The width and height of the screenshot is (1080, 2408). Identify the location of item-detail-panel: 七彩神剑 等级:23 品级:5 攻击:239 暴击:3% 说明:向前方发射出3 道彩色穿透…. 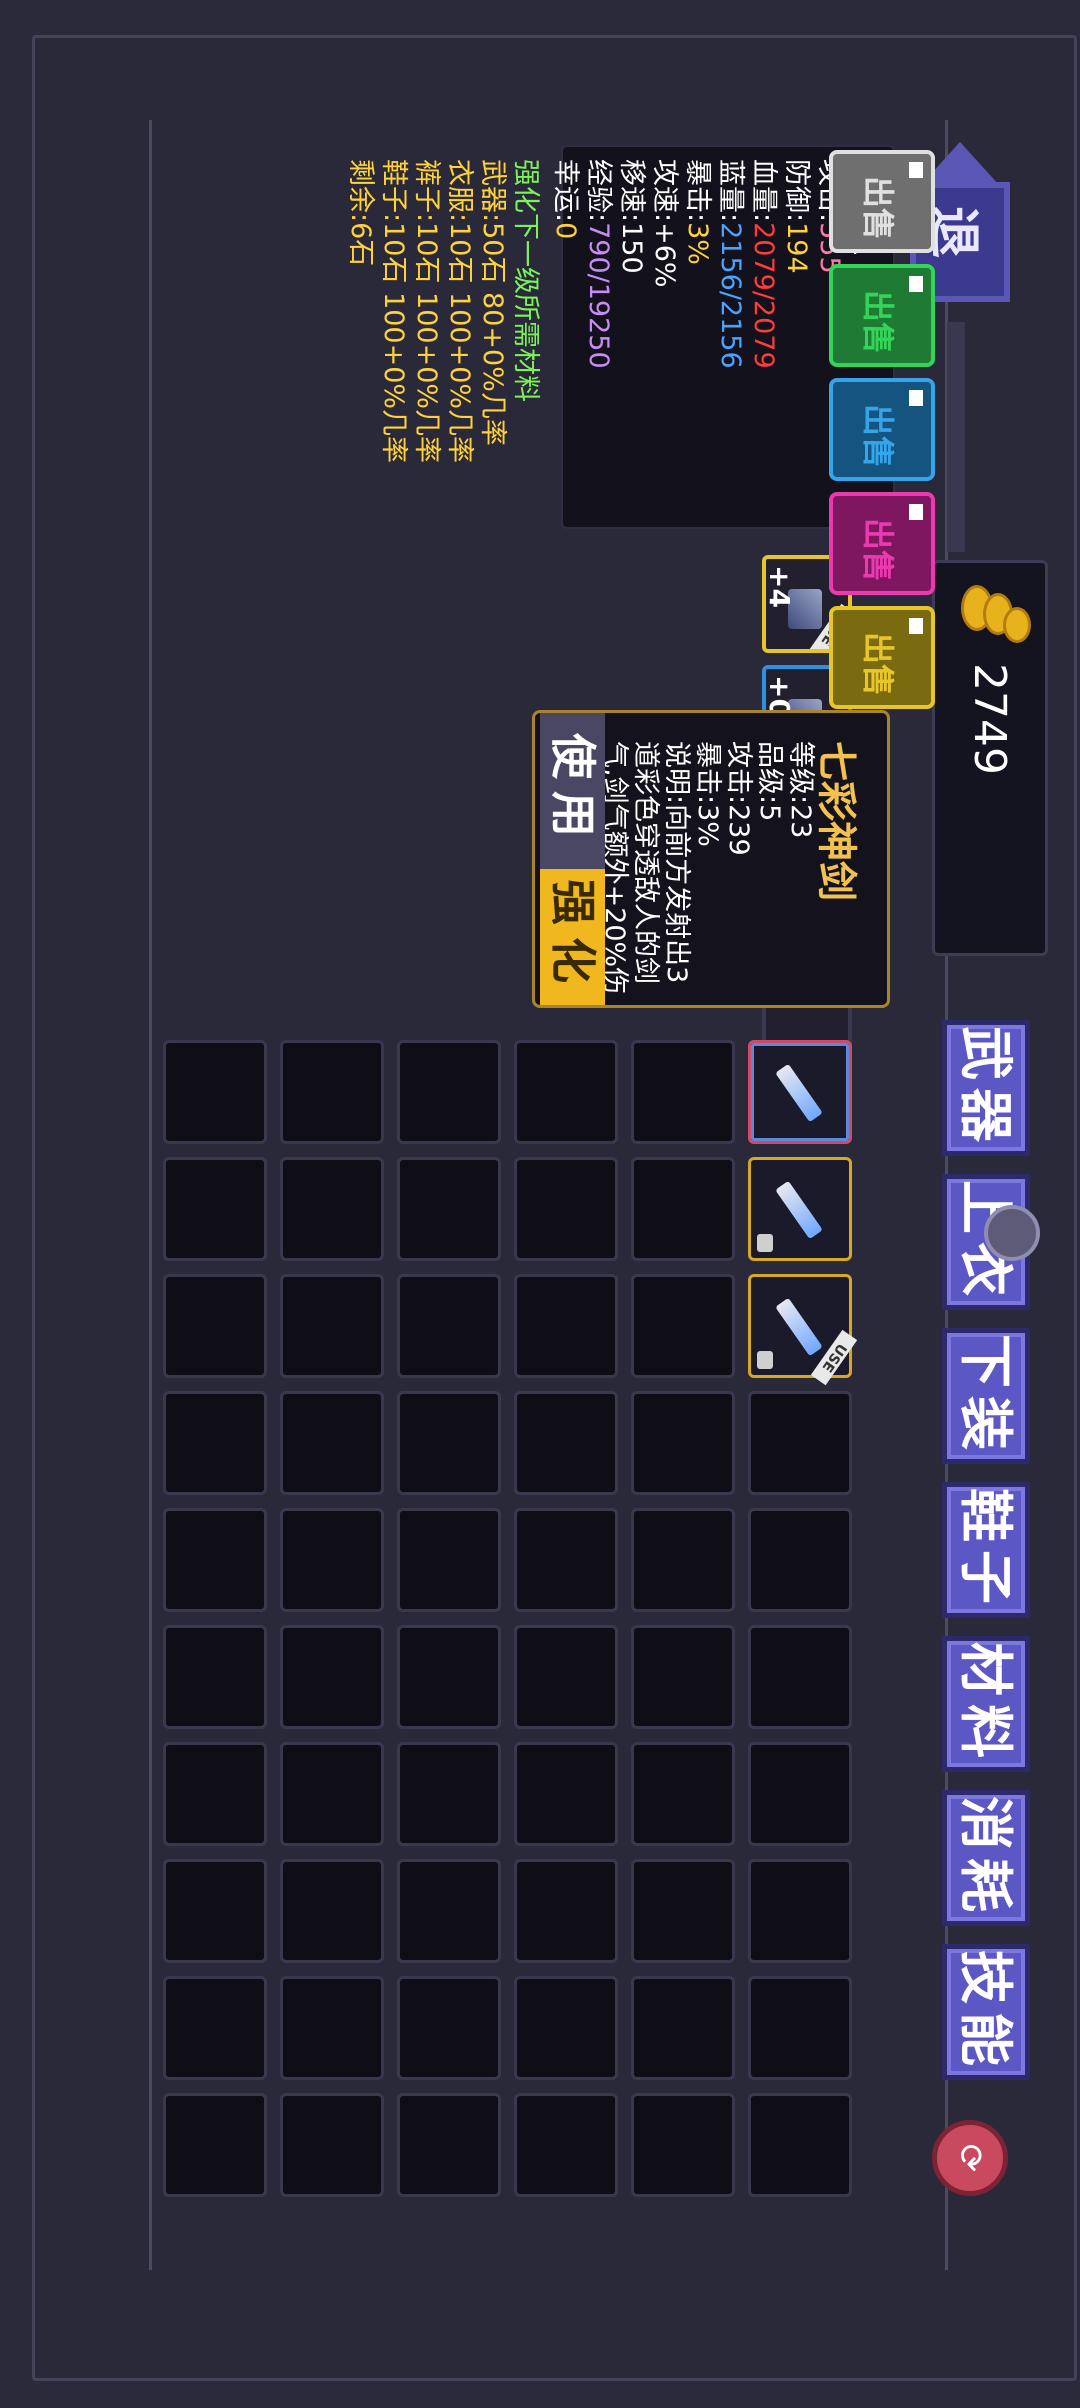
(711, 859).